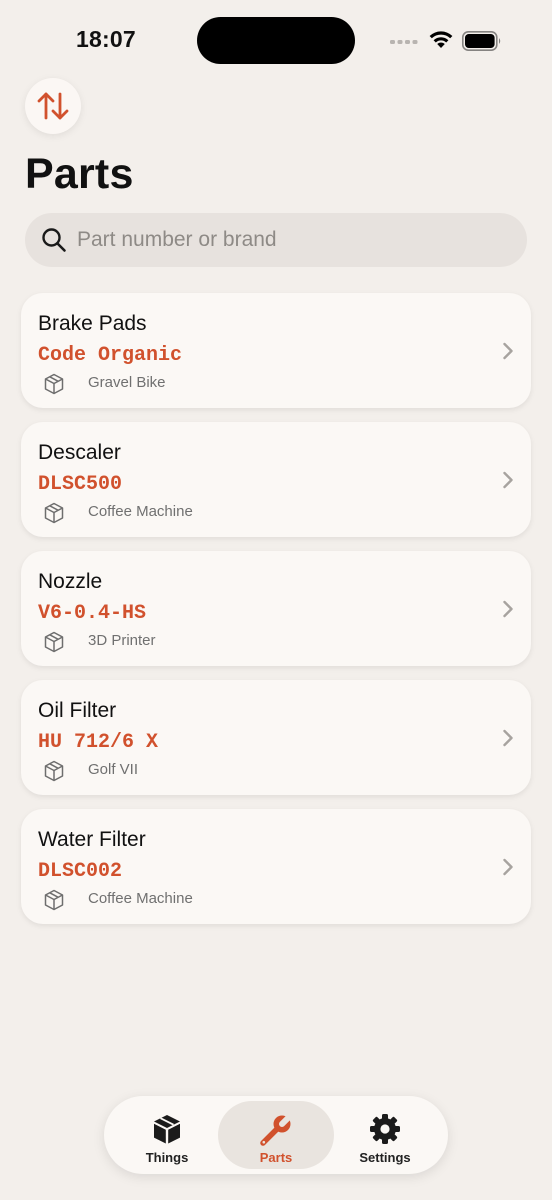 The image size is (552, 1200). What do you see at coordinates (70, 581) in the screenshot?
I see `part-name: Nozzle` at bounding box center [70, 581].